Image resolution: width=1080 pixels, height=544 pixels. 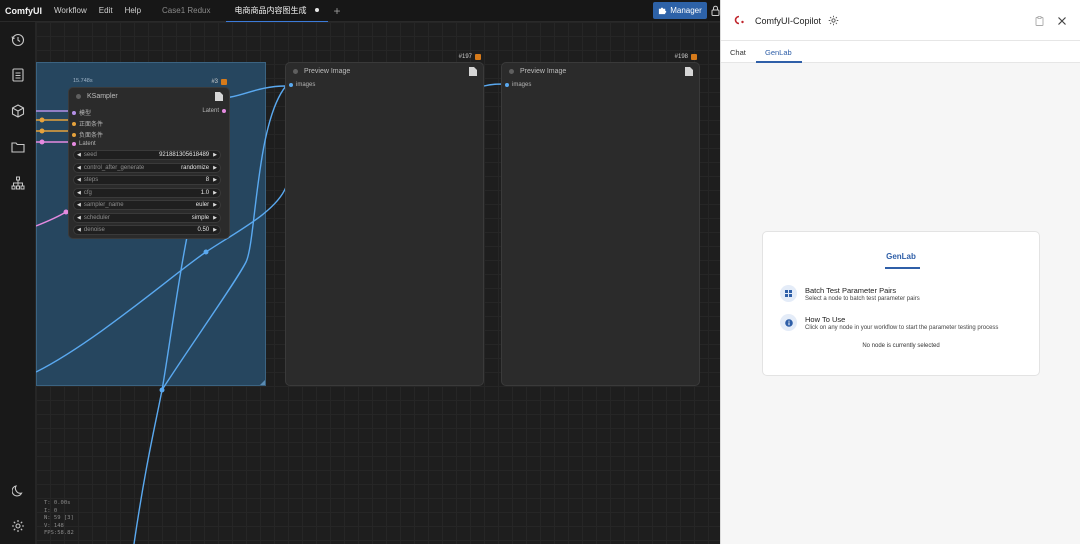 I want to click on tab-genlab: GenLab, so click(x=778, y=52).